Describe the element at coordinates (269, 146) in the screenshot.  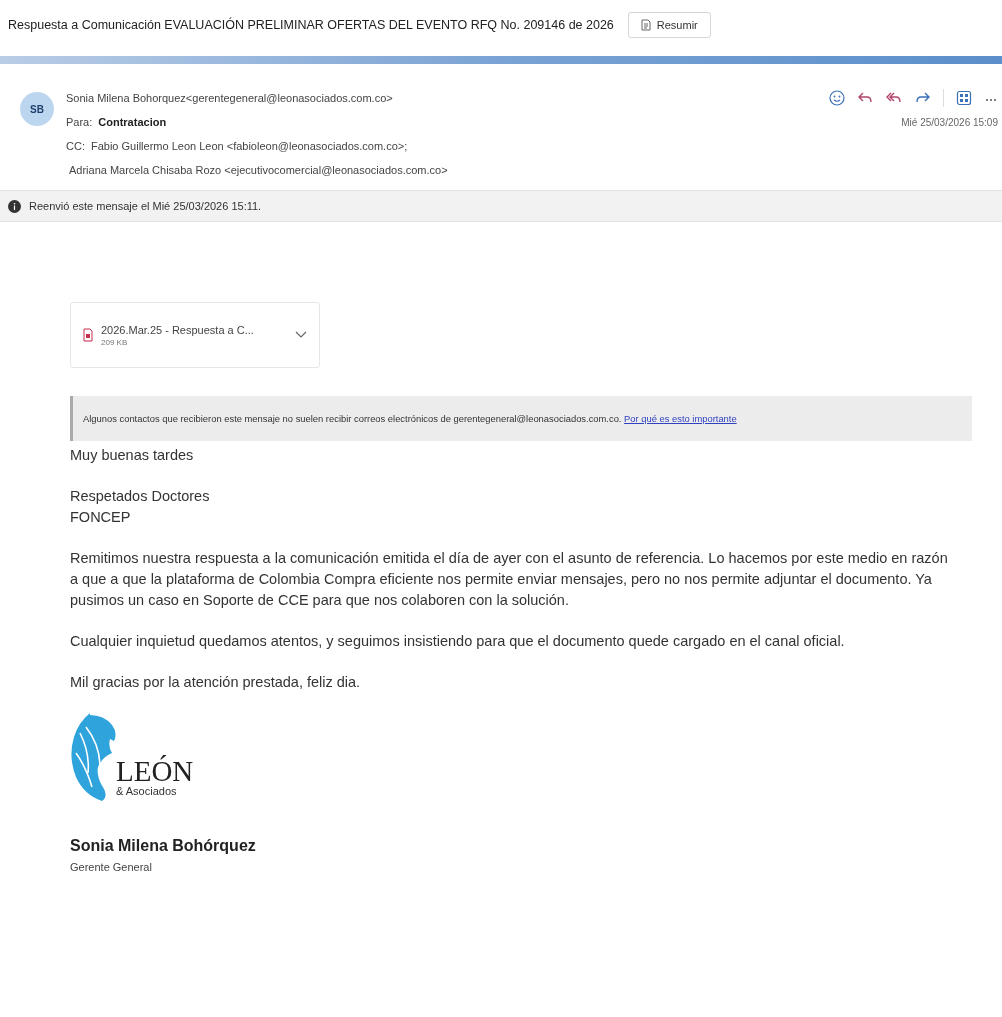
I see `cc-recipient: Fabio Guillermo Leon Leon <fabioleon@leonasociados.com.co>;` at that location.